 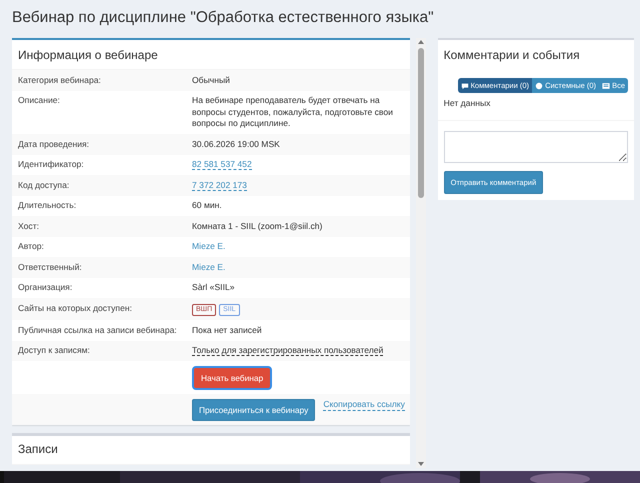 What do you see at coordinates (227, 329) in the screenshot?
I see `field-value: Пока нет записей` at bounding box center [227, 329].